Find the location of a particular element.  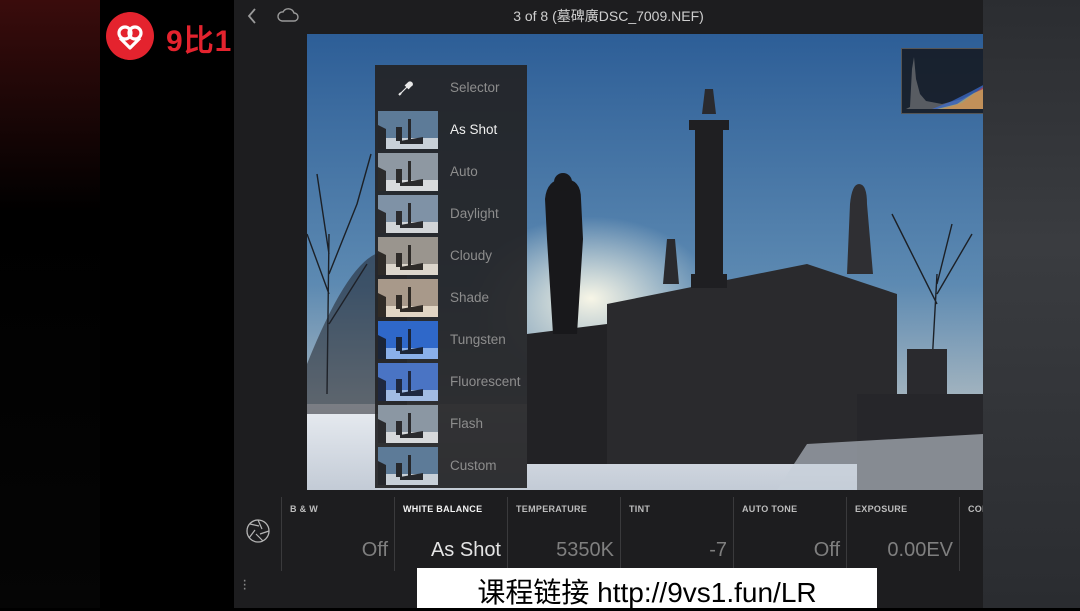

control-label: AUTO TONE is located at coordinates (770, 509).